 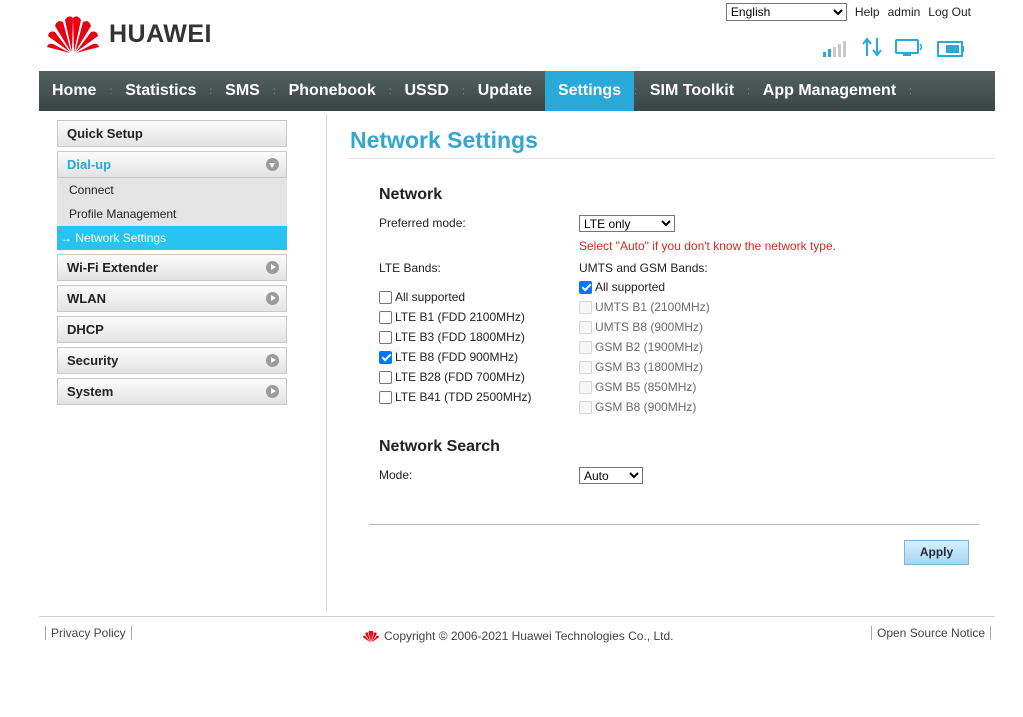 What do you see at coordinates (68, 238) in the screenshot?
I see `arrow-right-icon: →` at bounding box center [68, 238].